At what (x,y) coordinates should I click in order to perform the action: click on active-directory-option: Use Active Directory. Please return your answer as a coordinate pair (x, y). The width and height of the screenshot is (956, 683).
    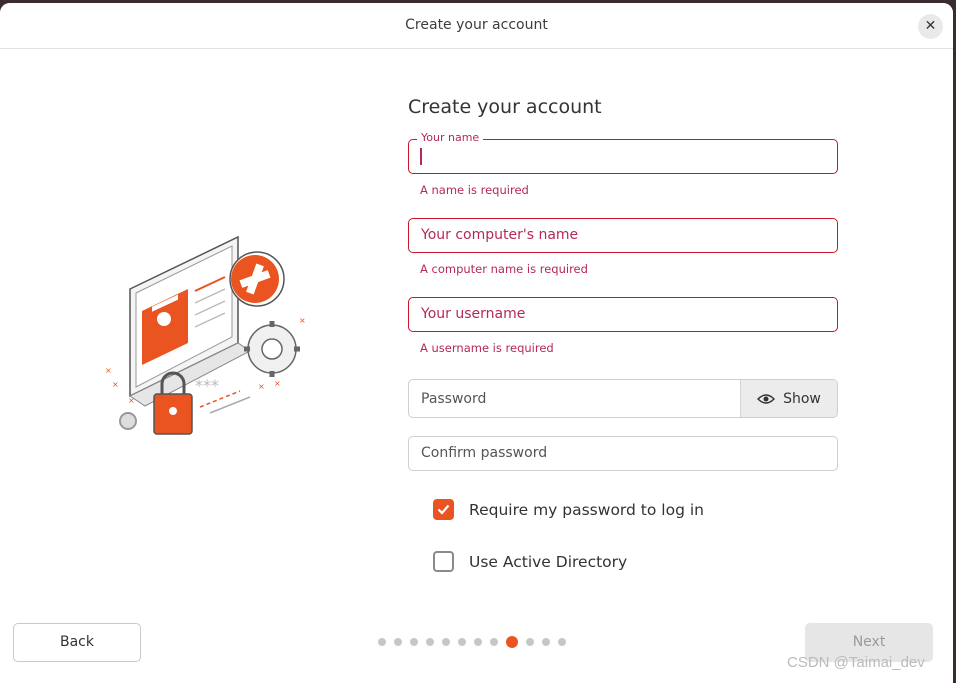
    Looking at the image, I should click on (530, 561).